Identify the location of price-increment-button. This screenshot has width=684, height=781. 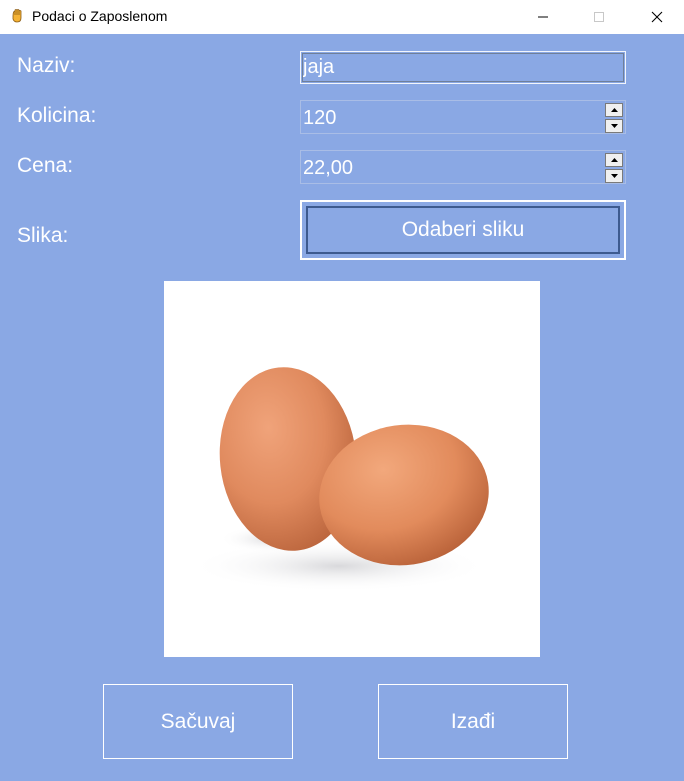
(614, 160).